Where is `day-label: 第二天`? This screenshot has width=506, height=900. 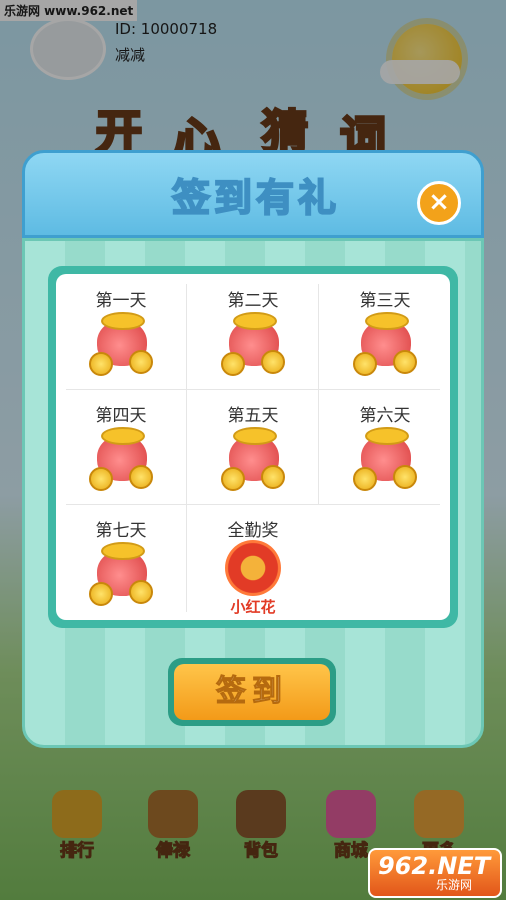 day-label: 第二天 is located at coordinates (253, 301).